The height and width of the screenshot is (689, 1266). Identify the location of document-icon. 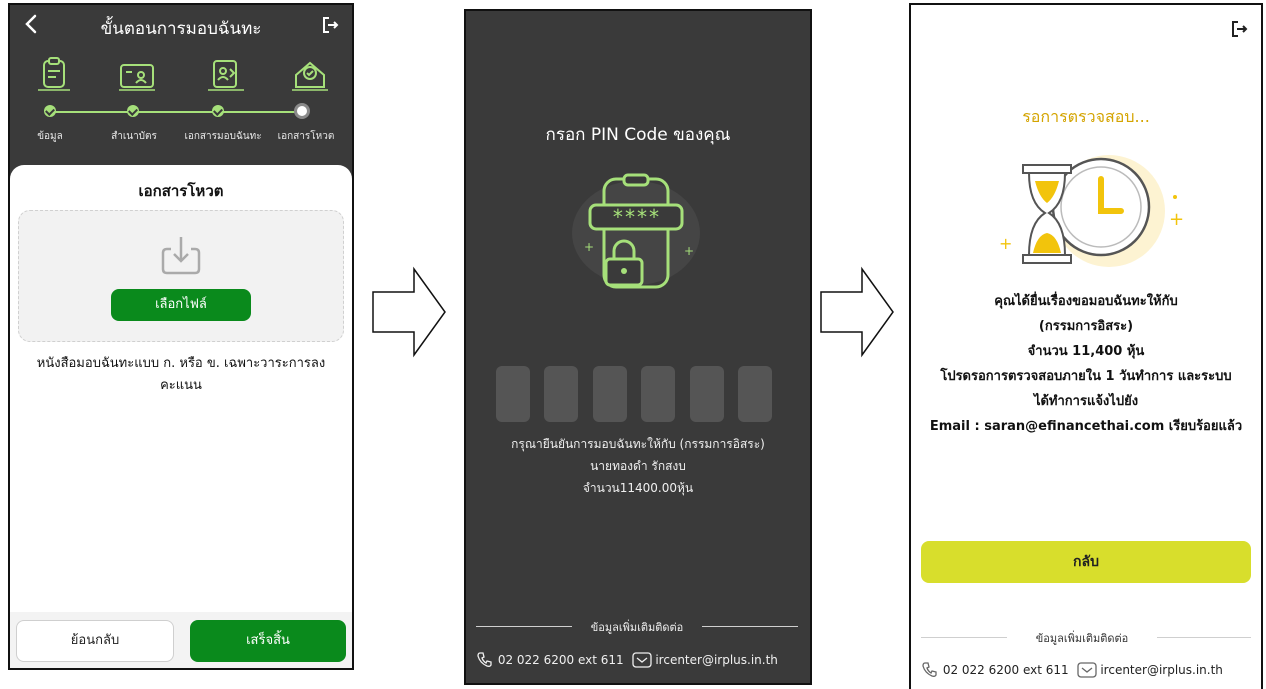
(54, 74).